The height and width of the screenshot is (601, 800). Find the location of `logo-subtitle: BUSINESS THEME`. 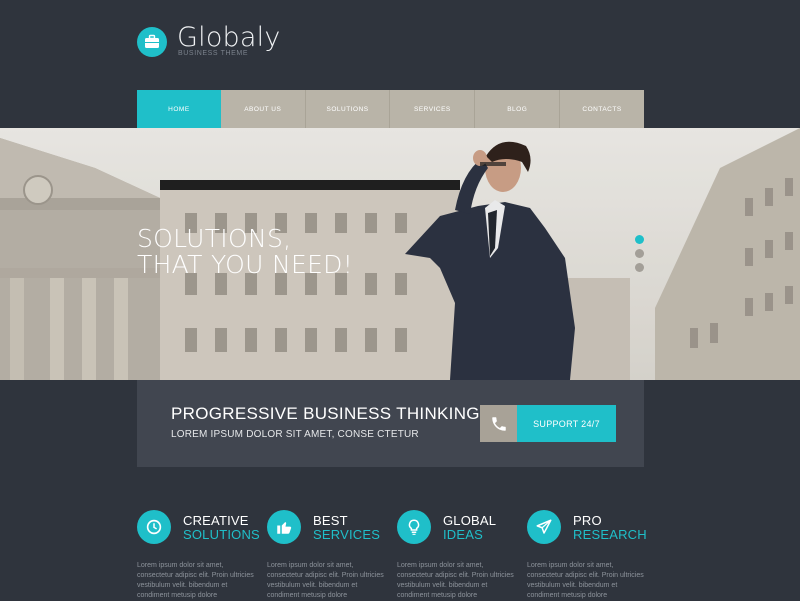

logo-subtitle: BUSINESS THEME is located at coordinates (213, 53).